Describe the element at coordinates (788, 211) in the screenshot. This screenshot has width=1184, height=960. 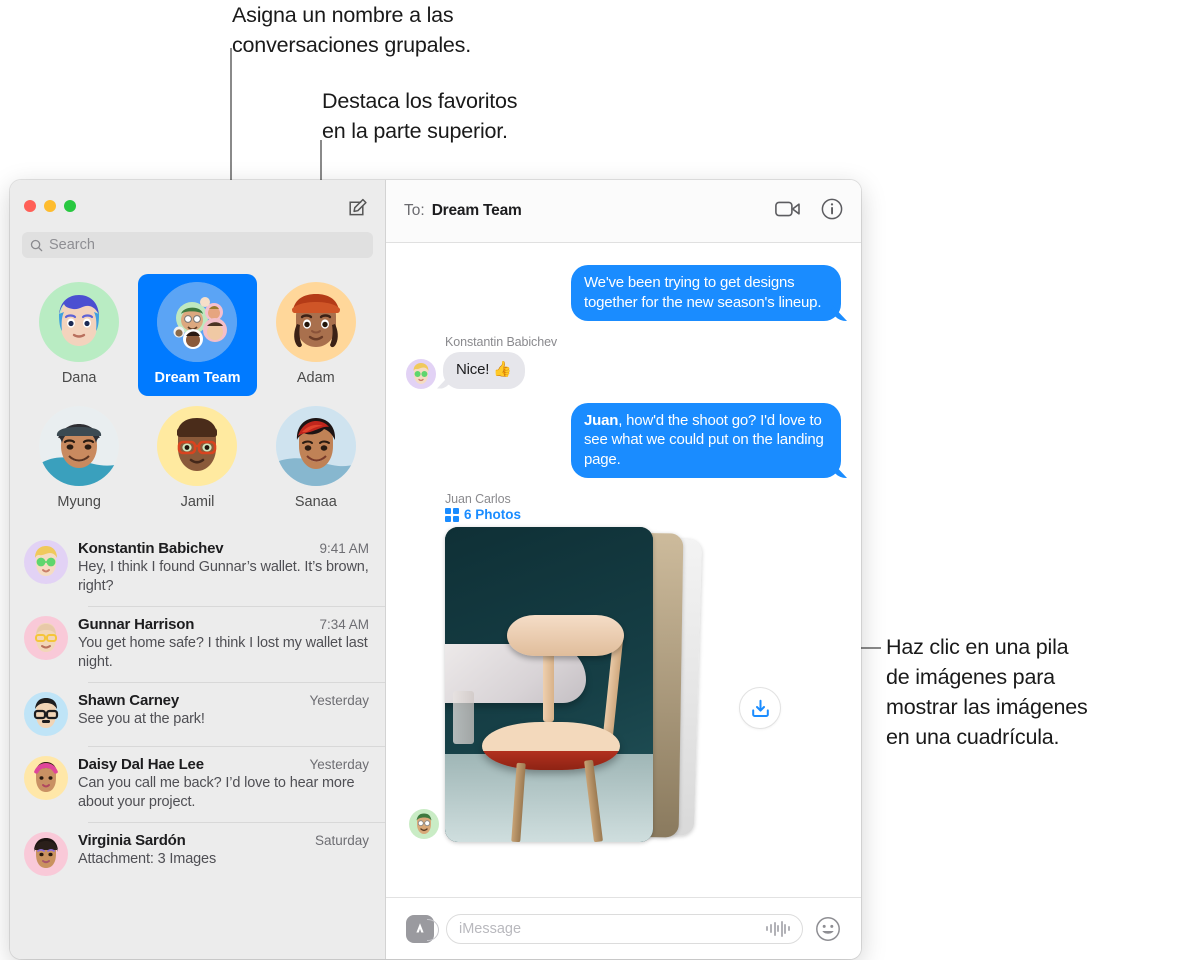
I see `video-camera-icon` at that location.